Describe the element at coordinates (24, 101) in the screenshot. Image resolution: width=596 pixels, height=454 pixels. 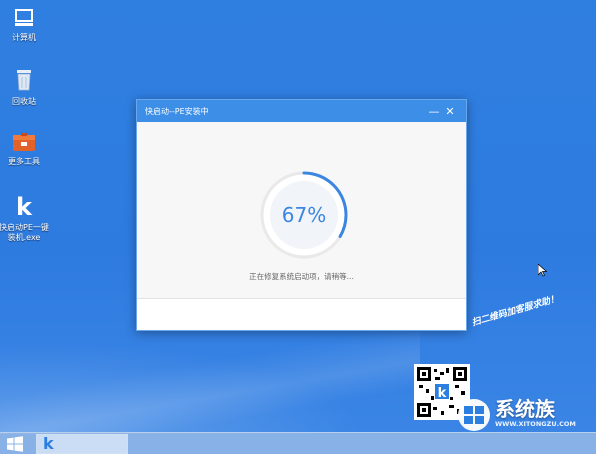
I see `desktop-icon-label: 回收站` at that location.